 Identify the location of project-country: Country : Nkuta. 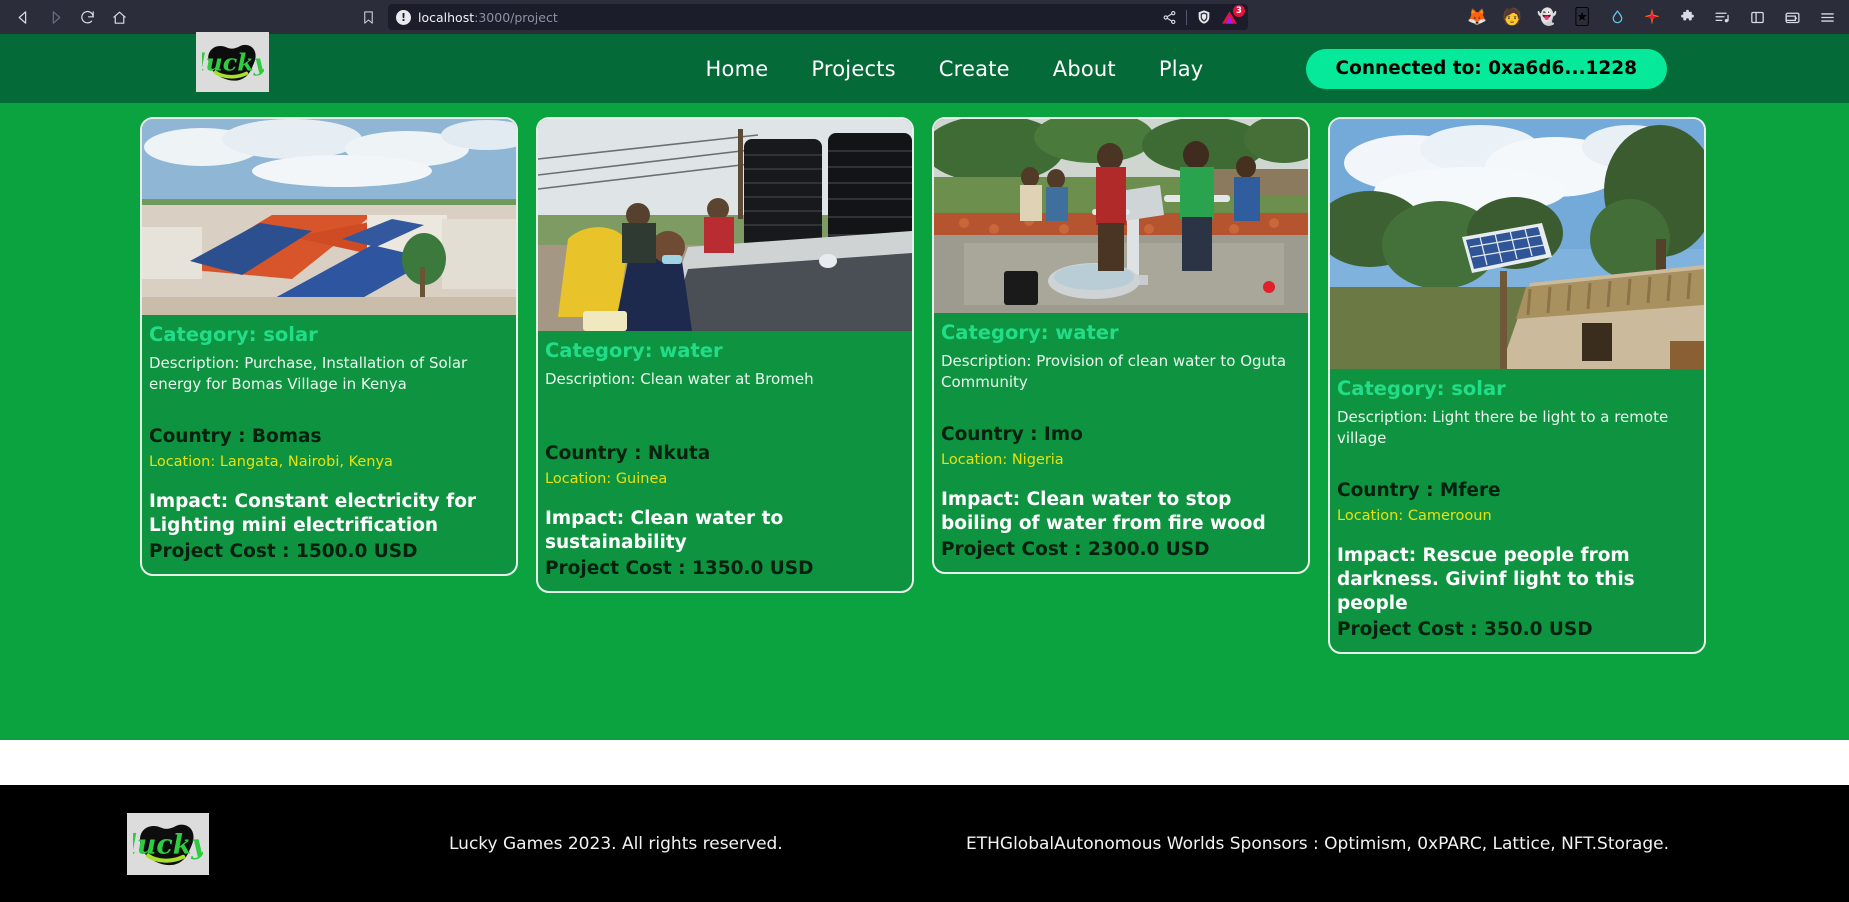
(628, 454).